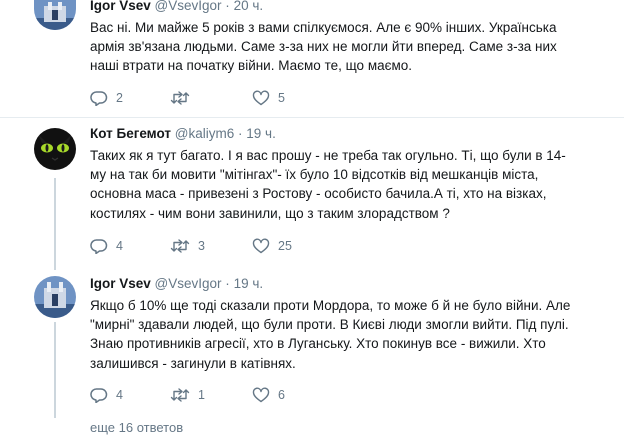 This screenshot has height=438, width=624. Describe the element at coordinates (130, 133) in the screenshot. I see `author-name: Кот Бегемот` at that location.